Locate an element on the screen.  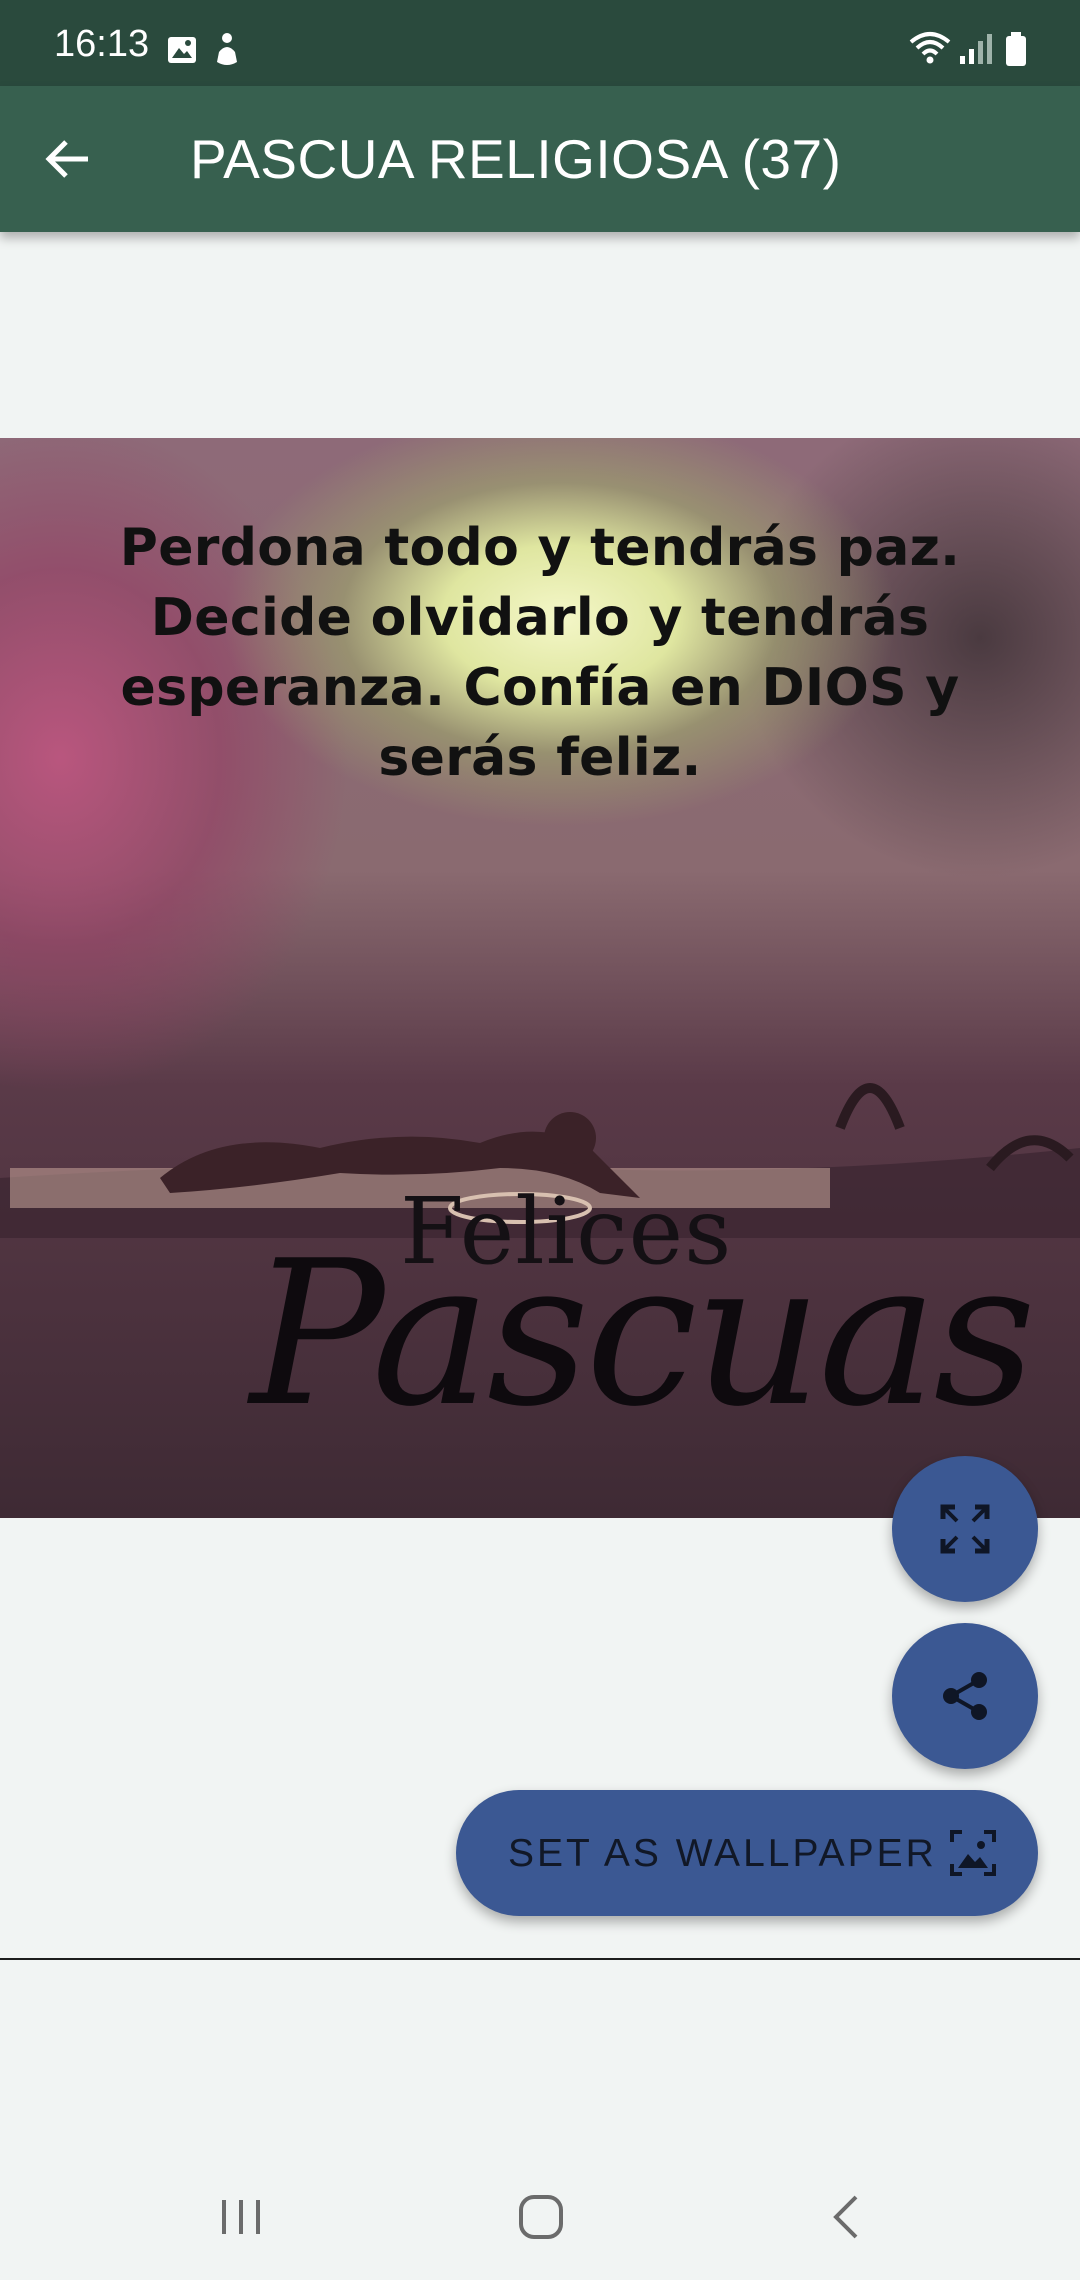
wifi-icon is located at coordinates (930, 50).